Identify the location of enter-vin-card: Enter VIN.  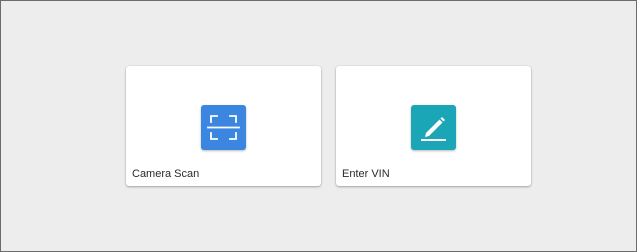
(433, 126).